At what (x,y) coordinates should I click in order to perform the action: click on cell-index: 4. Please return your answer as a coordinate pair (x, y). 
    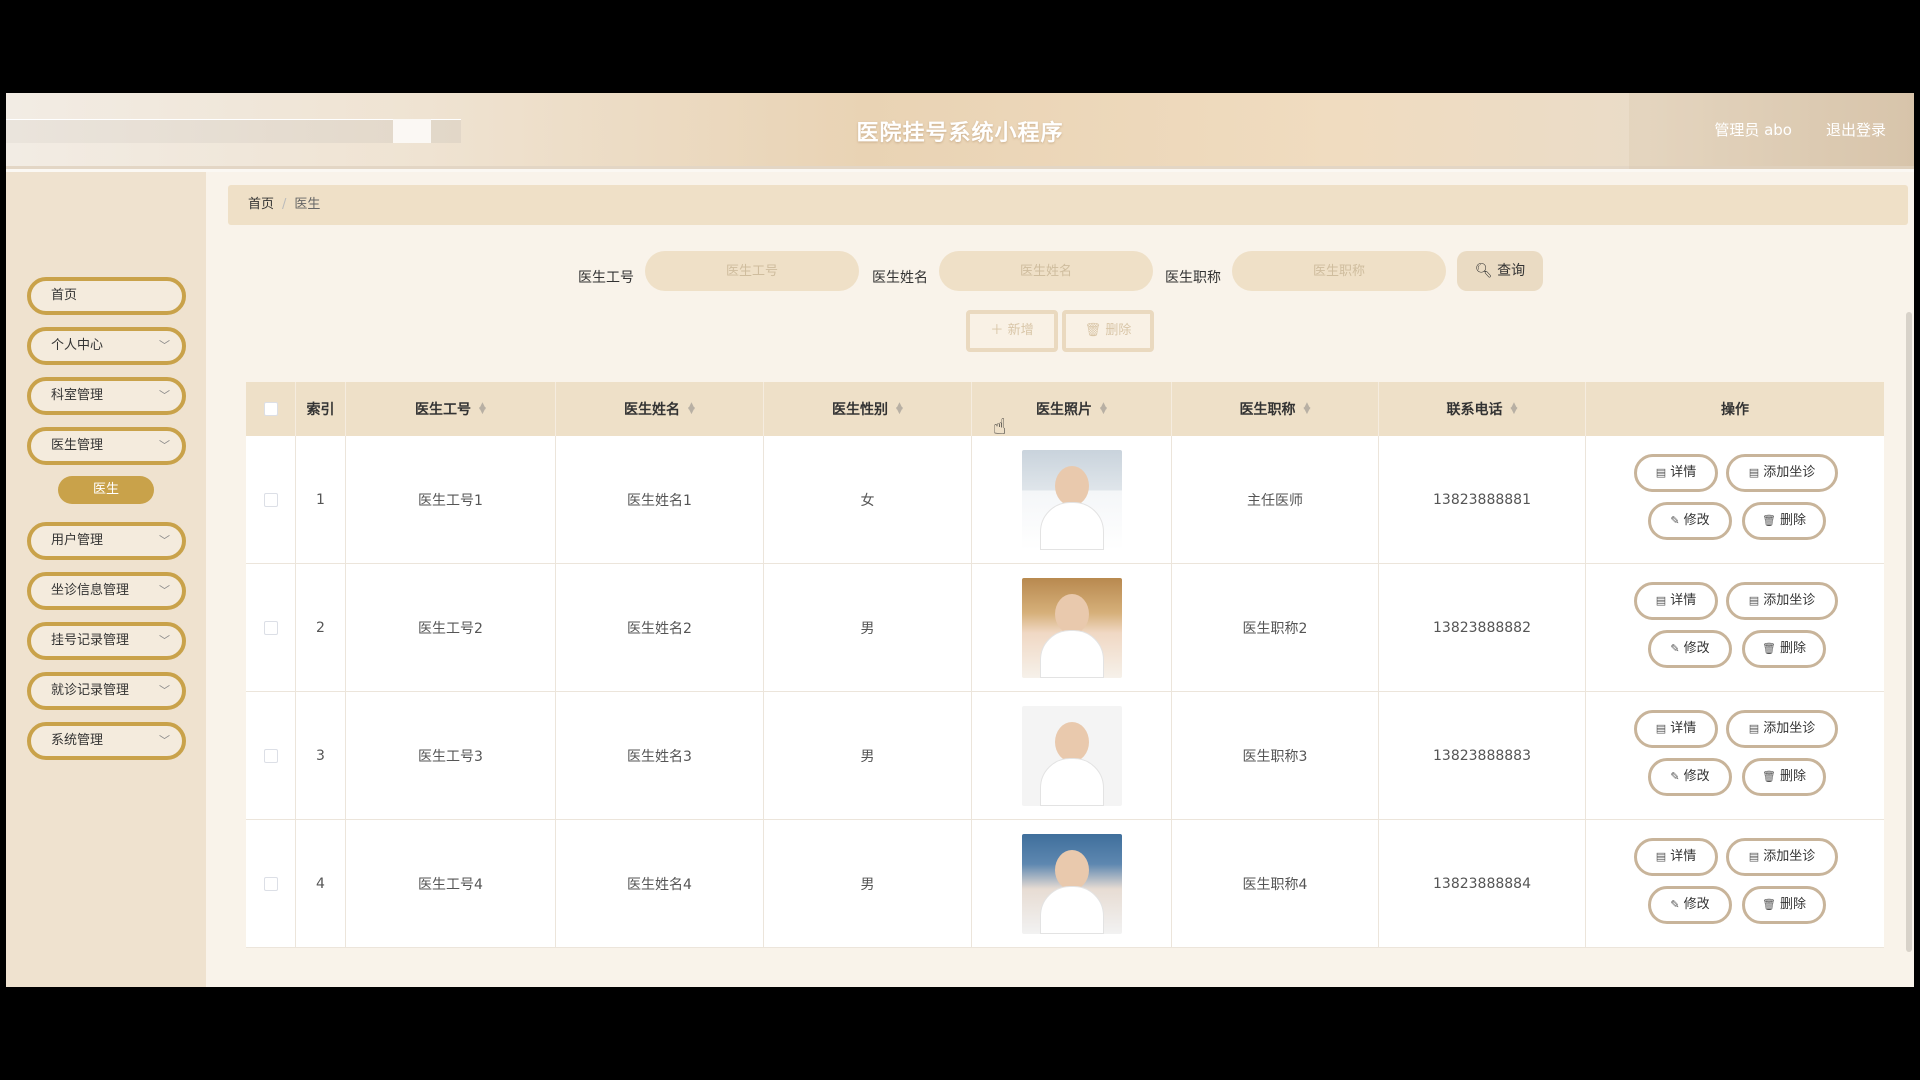
    Looking at the image, I should click on (321, 883).